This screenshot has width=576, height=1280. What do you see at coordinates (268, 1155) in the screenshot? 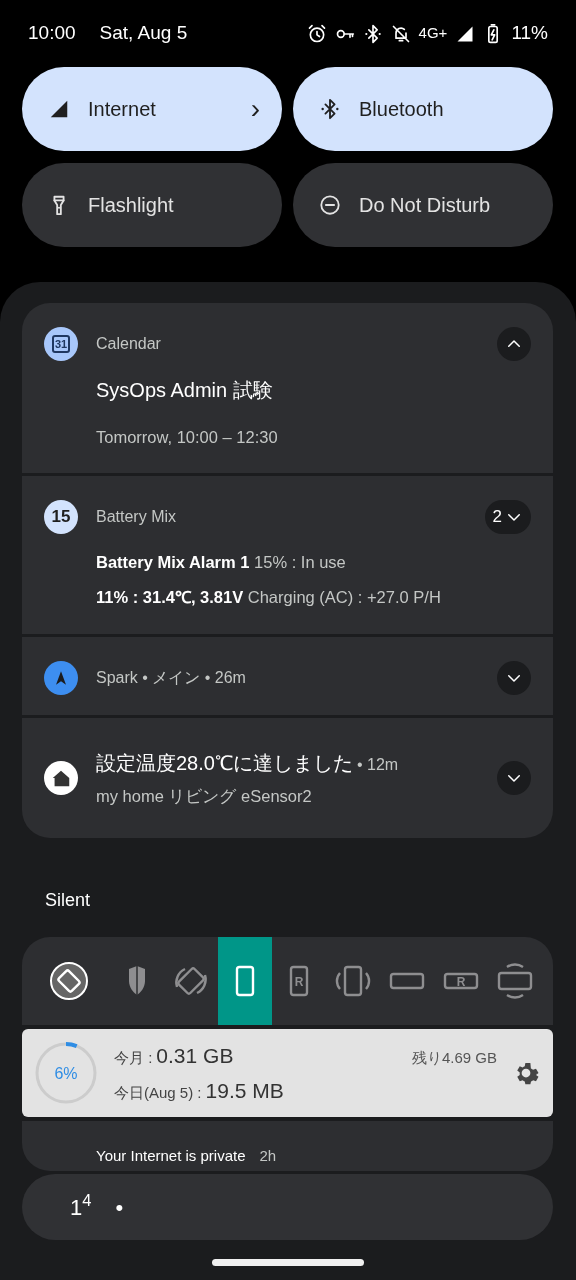
I see `notification-time: 2h` at bounding box center [268, 1155].